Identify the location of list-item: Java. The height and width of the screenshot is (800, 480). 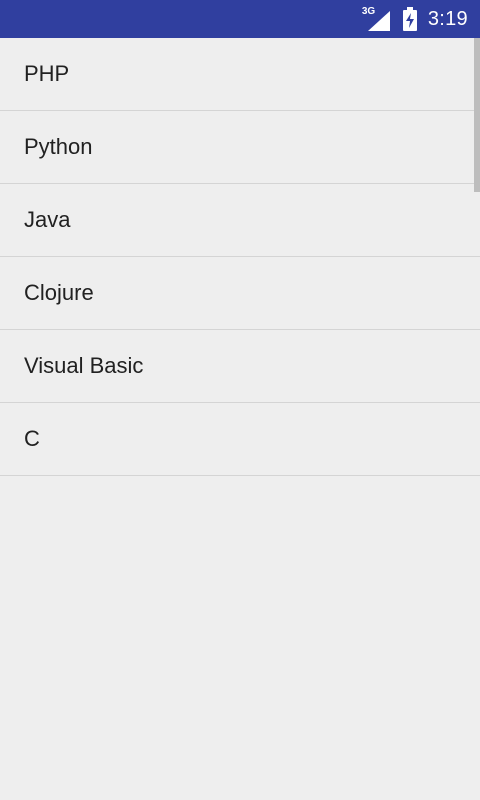
(240, 220).